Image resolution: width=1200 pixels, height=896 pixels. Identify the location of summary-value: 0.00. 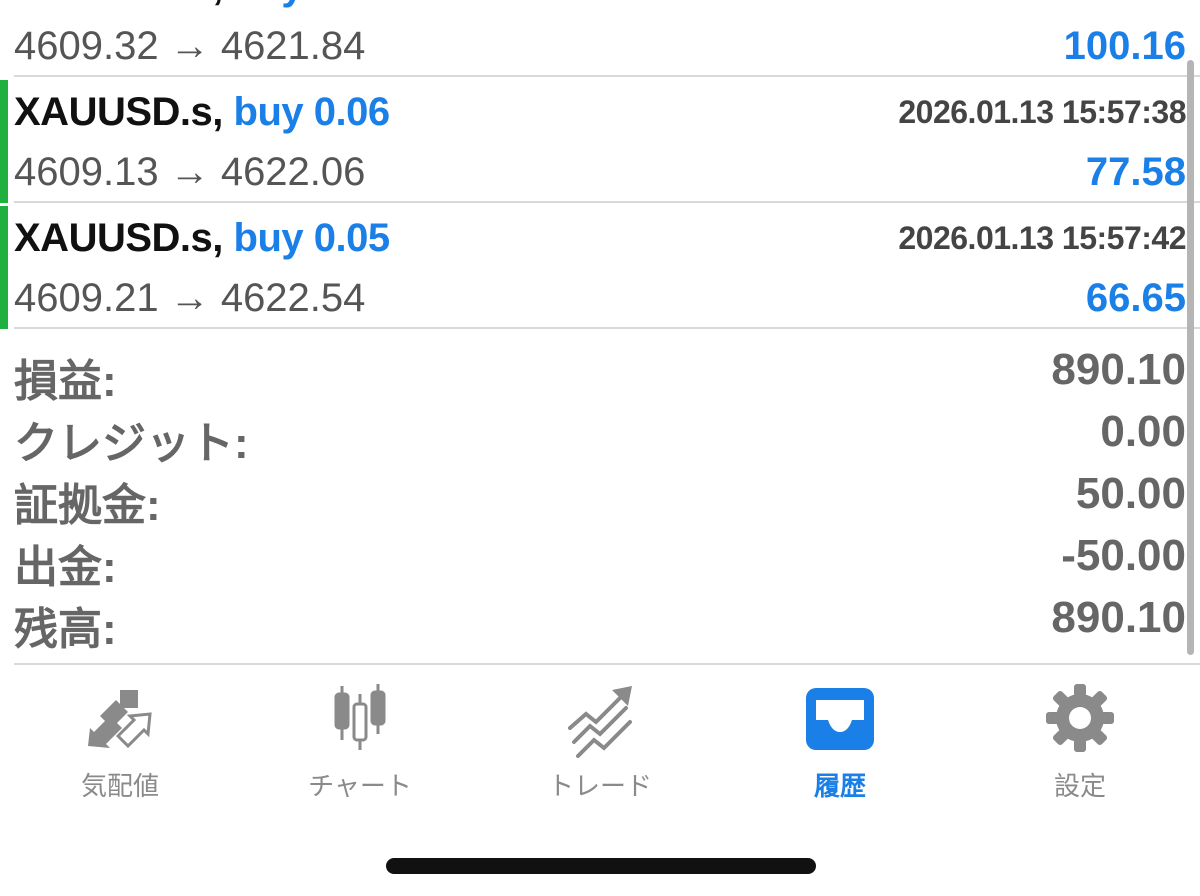
(1143, 431).